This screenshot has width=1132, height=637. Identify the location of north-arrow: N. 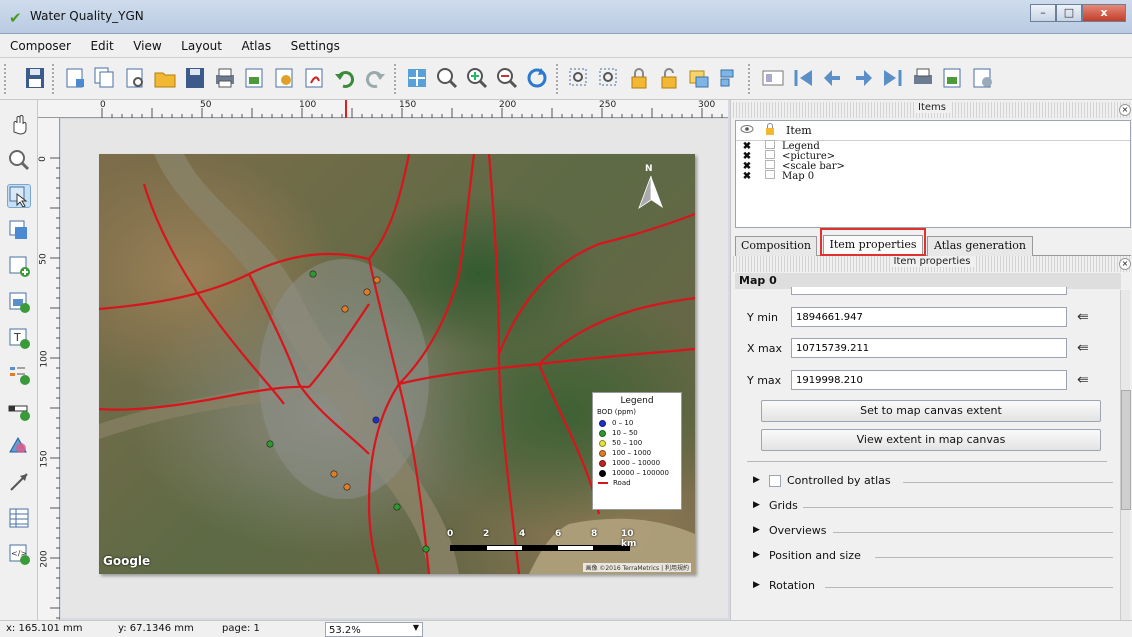
(651, 187).